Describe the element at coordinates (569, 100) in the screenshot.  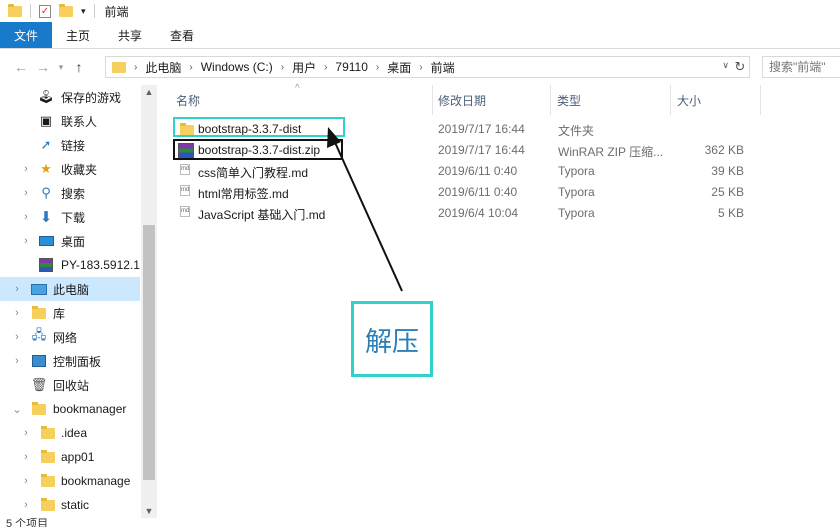
I see `column-header-type: 类型` at that location.